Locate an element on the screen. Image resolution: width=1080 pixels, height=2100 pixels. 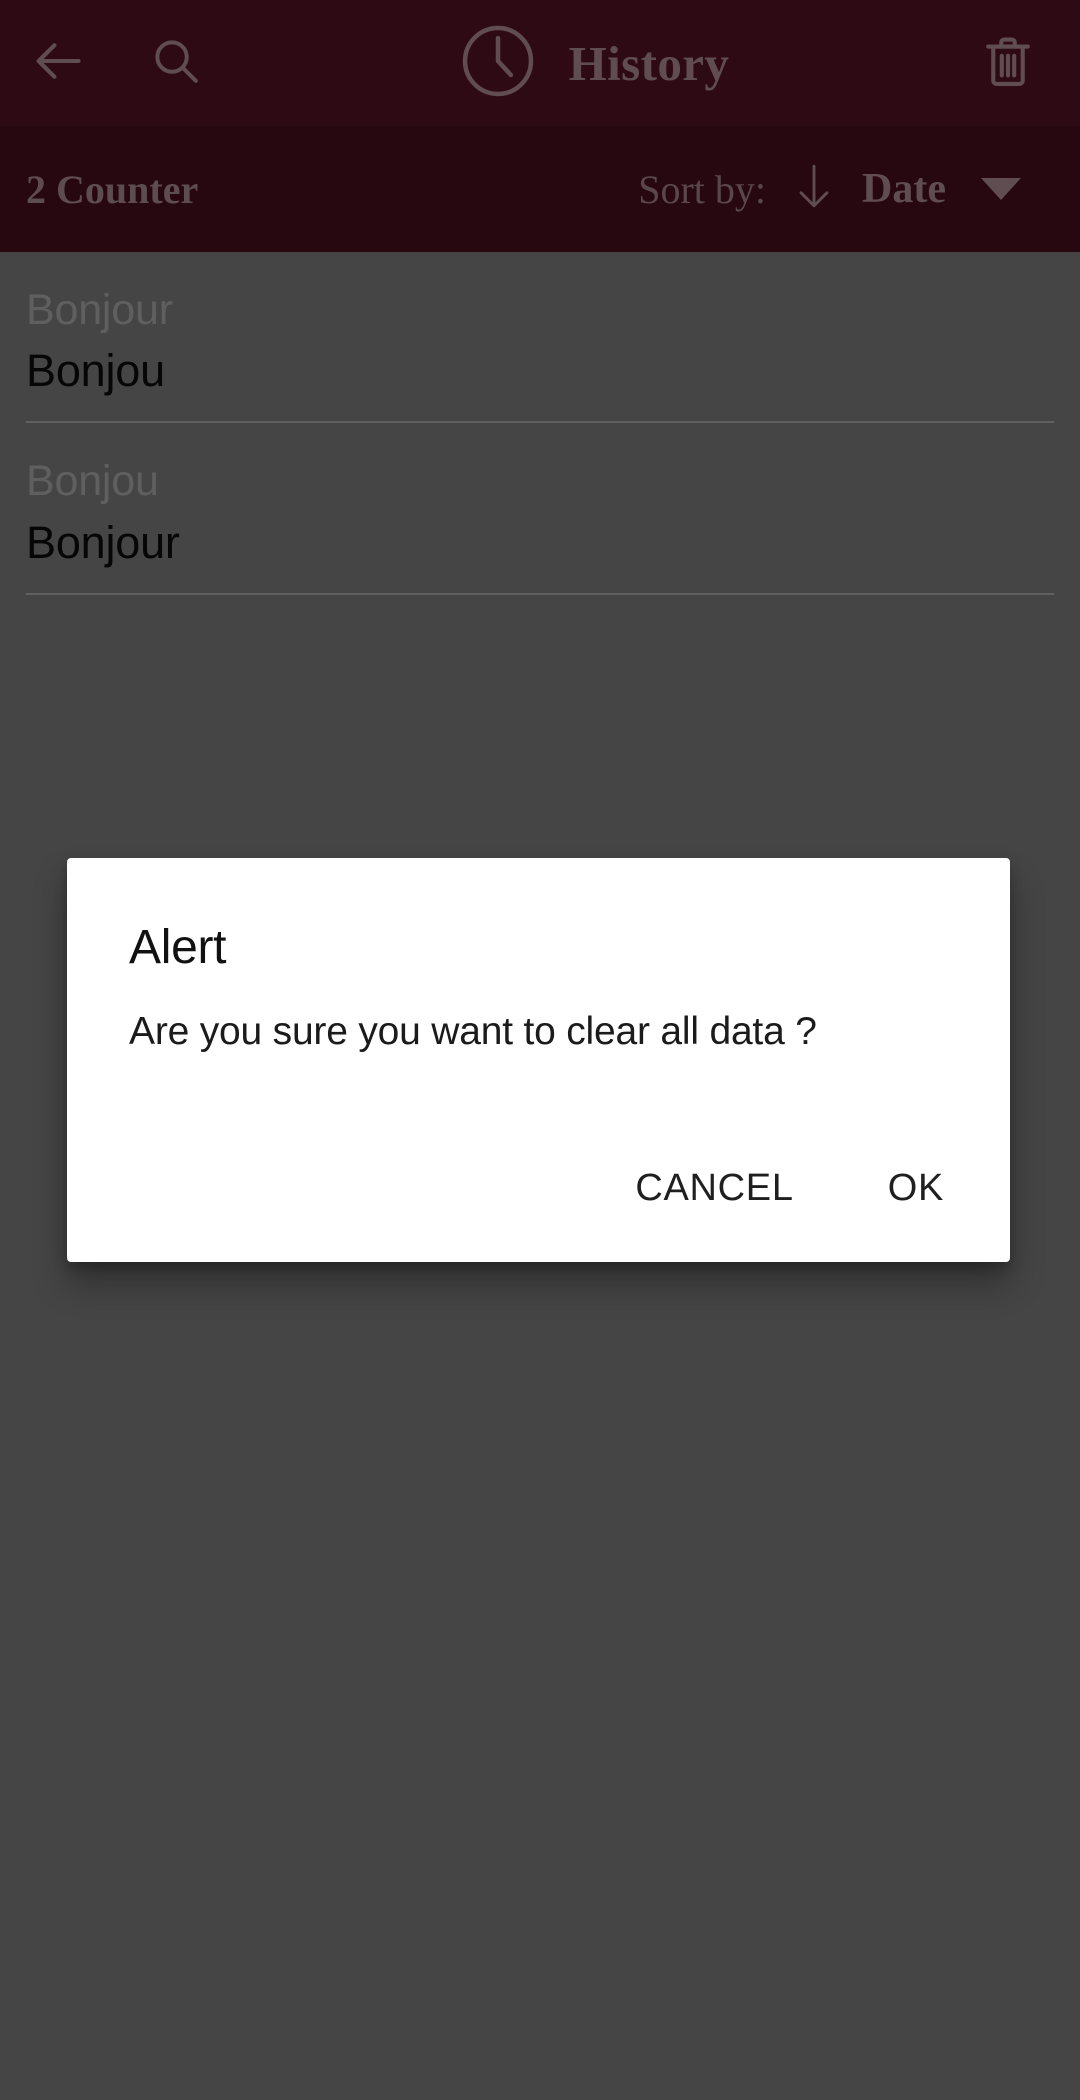
ok-button: OK is located at coordinates (916, 1188).